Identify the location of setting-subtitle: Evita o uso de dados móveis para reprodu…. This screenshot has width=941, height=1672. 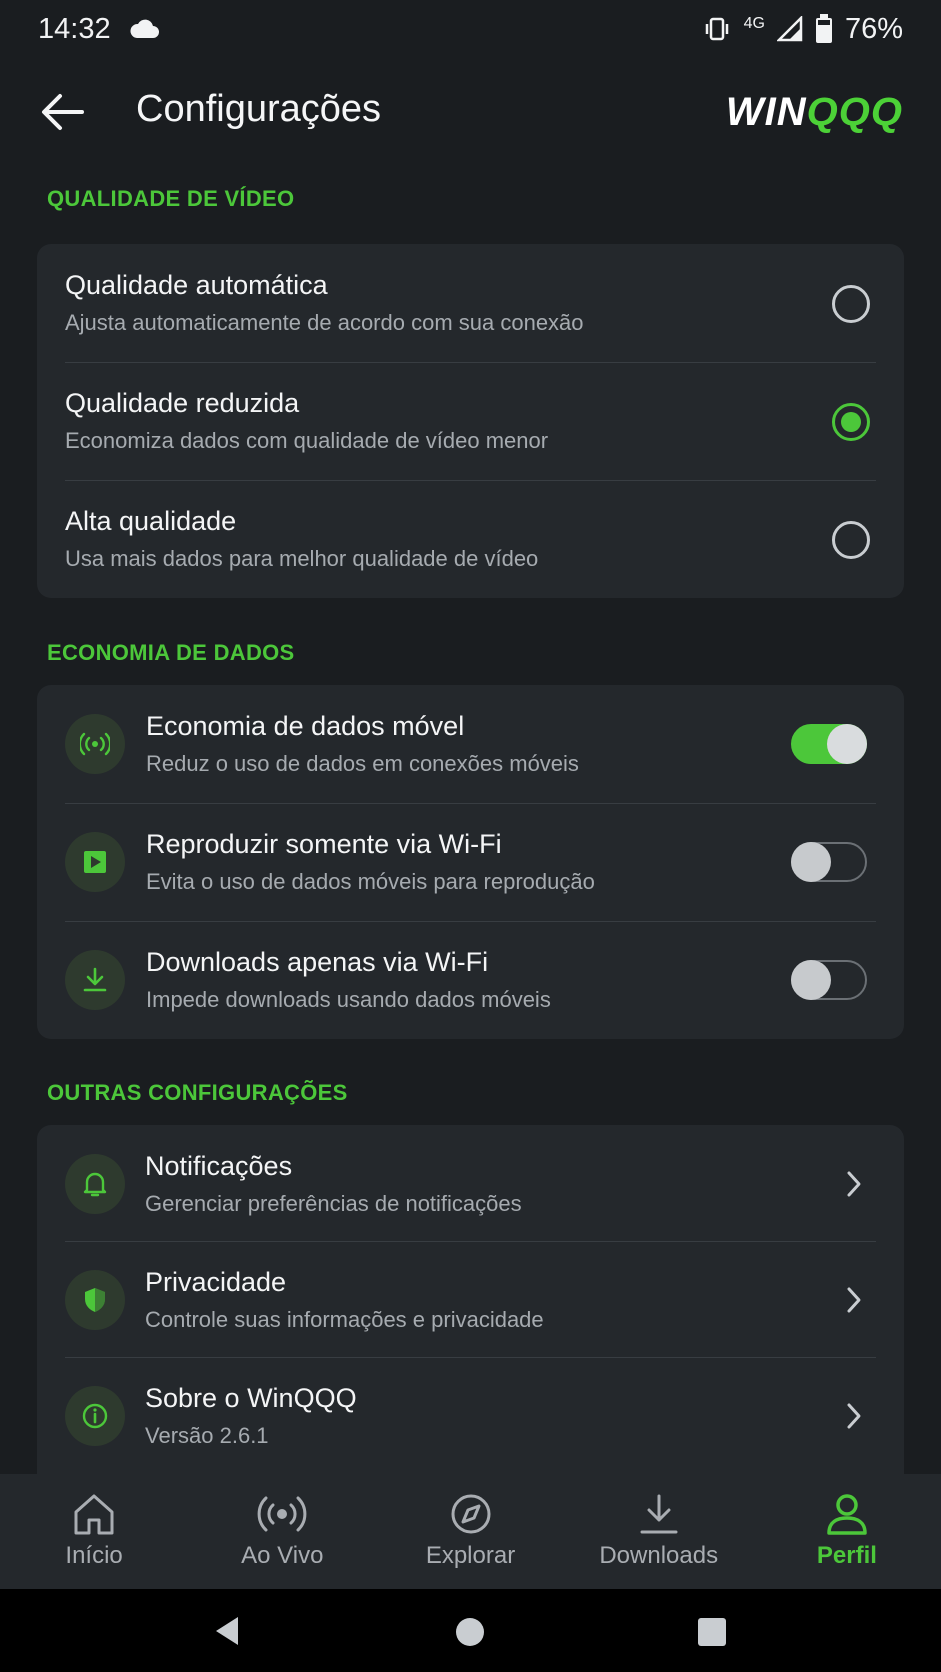
(370, 881).